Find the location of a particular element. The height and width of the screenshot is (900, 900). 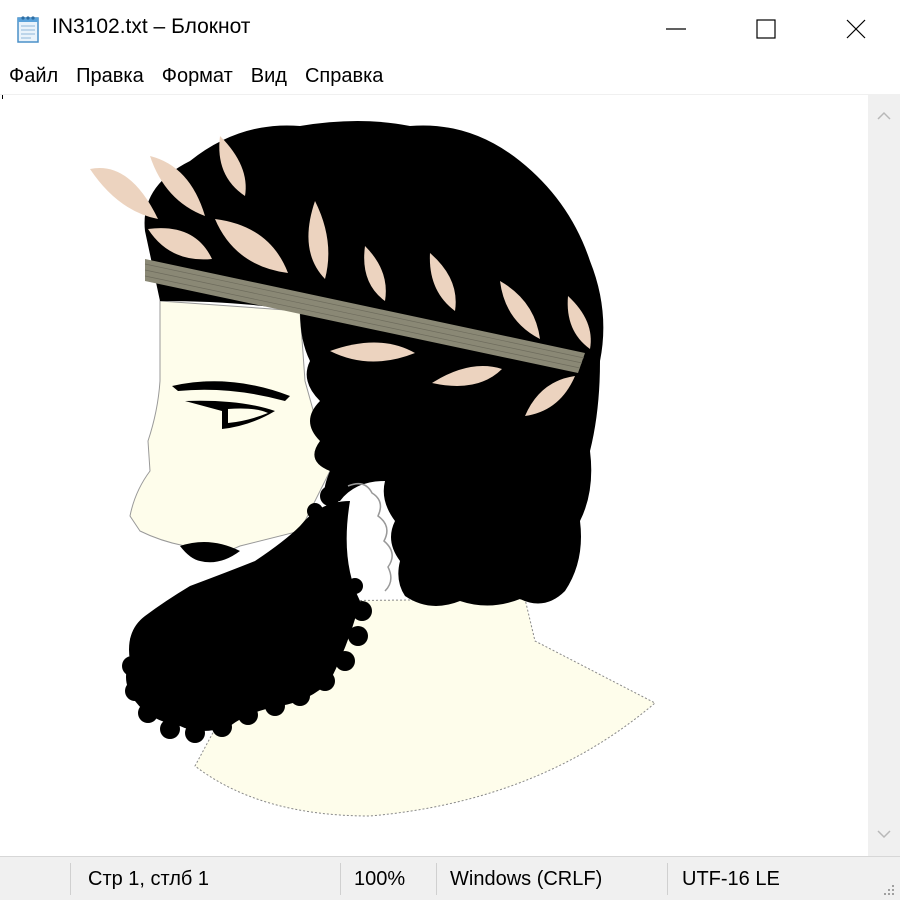

status-line-endings: Windows (CRLF) is located at coordinates (526, 879).